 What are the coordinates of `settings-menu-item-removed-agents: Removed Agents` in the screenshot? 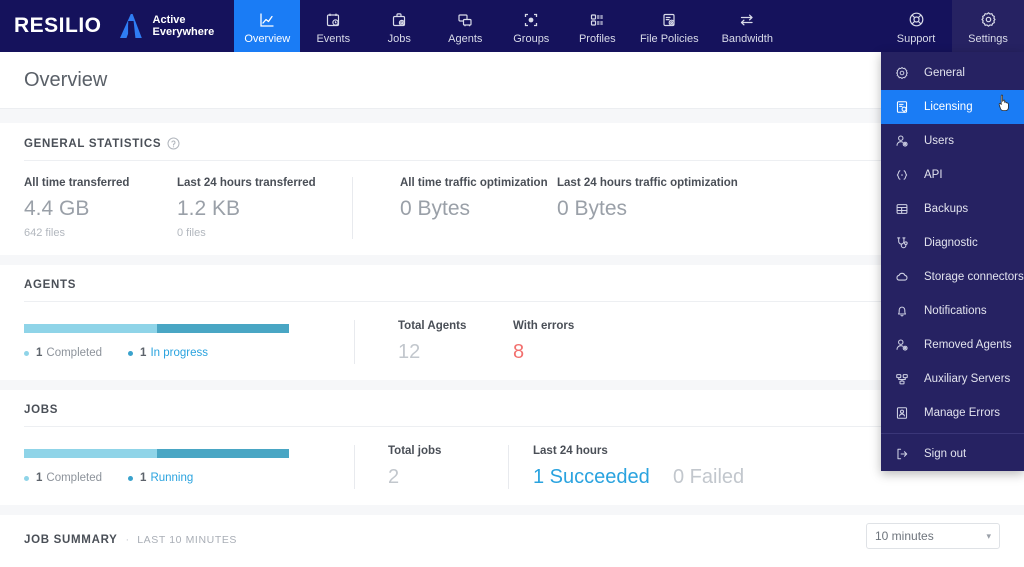 It's located at (952, 345).